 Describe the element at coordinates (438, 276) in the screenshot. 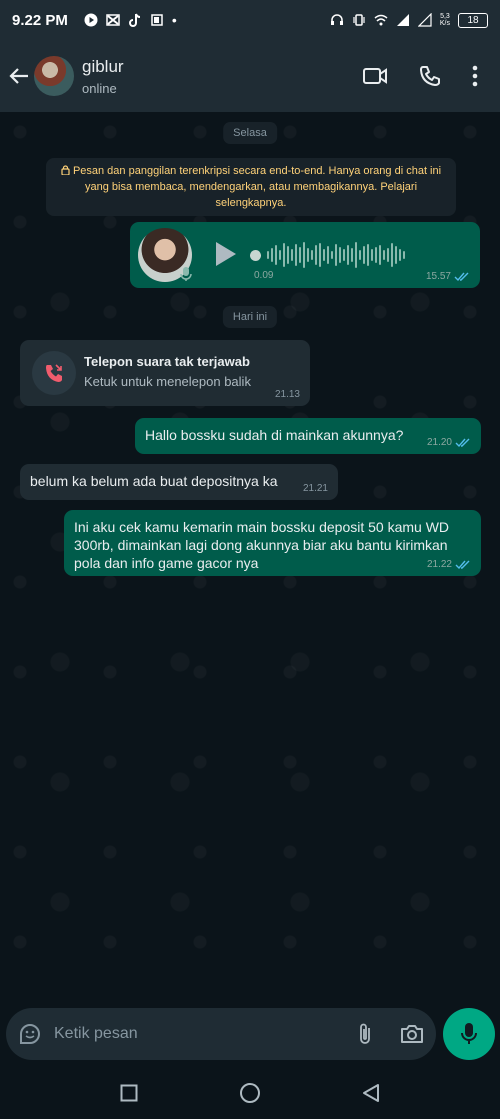

I see `message-time: 15.57` at that location.